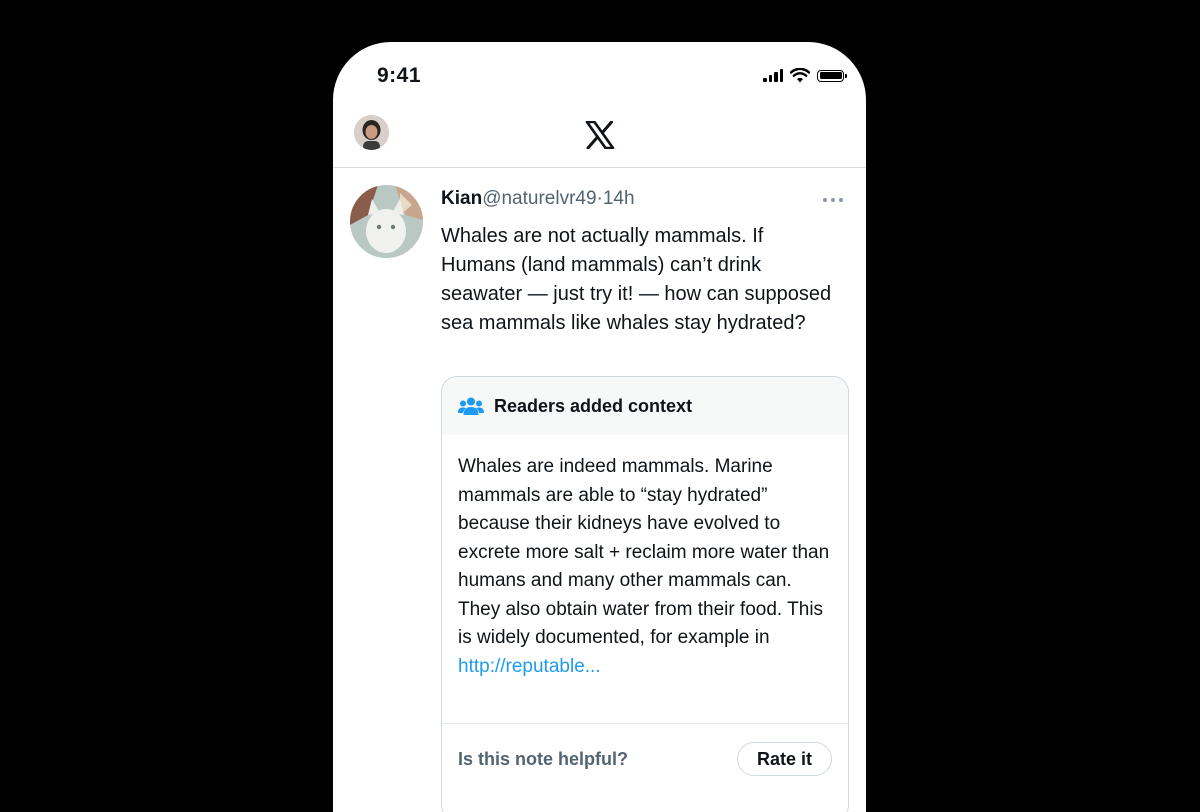  I want to click on cellular-signal-icon, so click(773, 75).